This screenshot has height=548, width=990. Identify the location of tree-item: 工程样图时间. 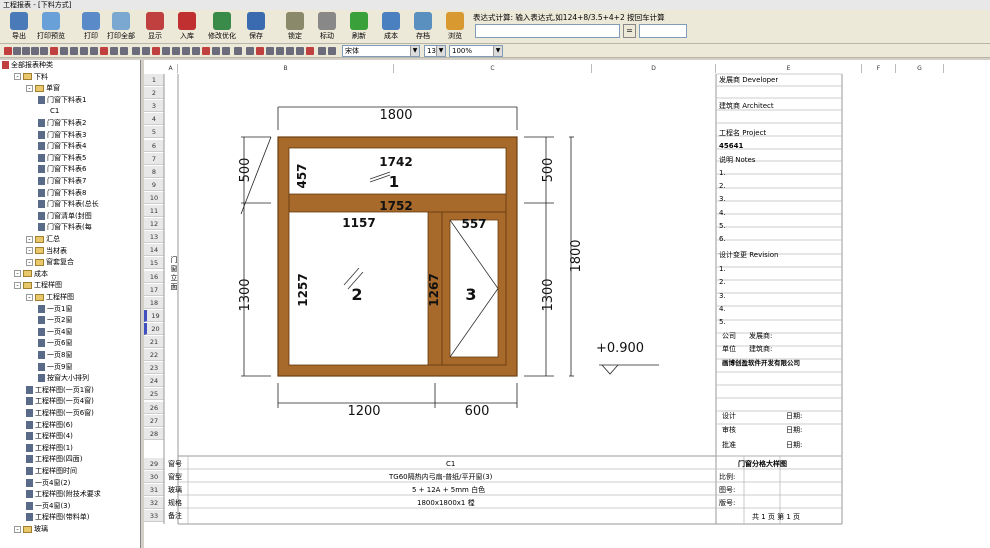
(51, 471).